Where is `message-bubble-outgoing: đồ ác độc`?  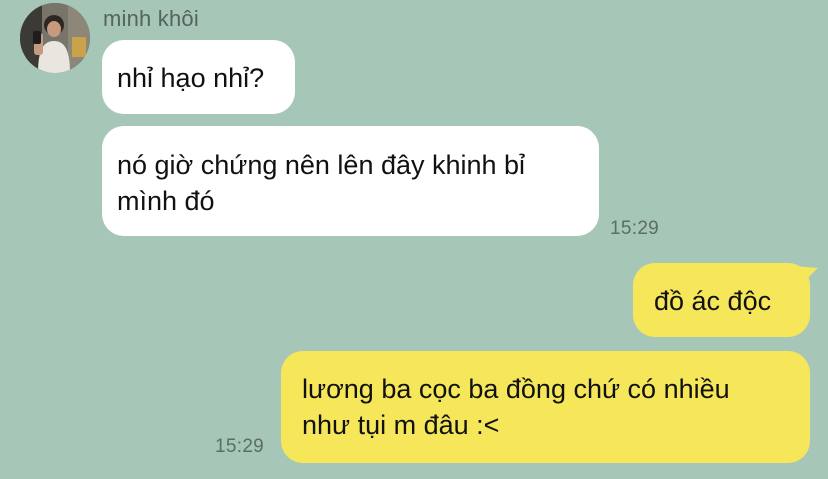
message-bubble-outgoing: đồ ác độc is located at coordinates (721, 300).